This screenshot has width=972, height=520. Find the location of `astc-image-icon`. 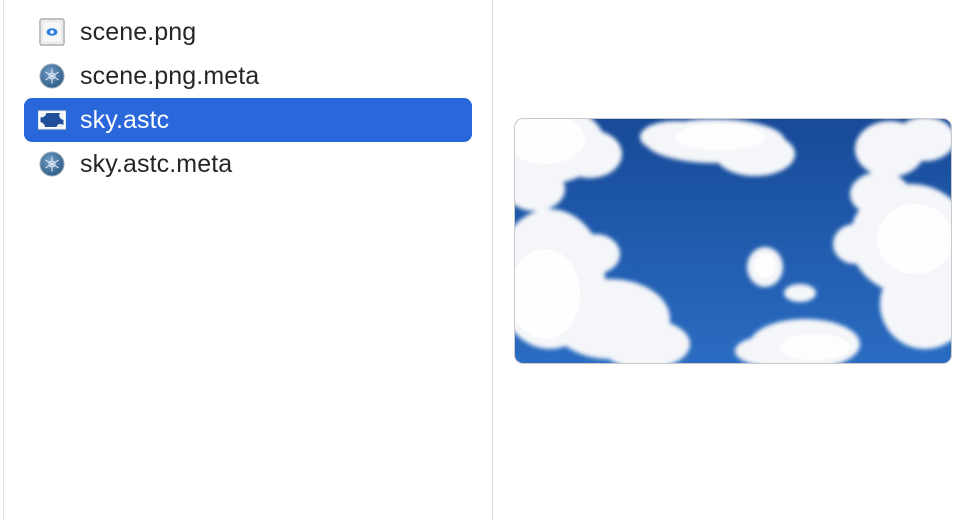

astc-image-icon is located at coordinates (52, 120).